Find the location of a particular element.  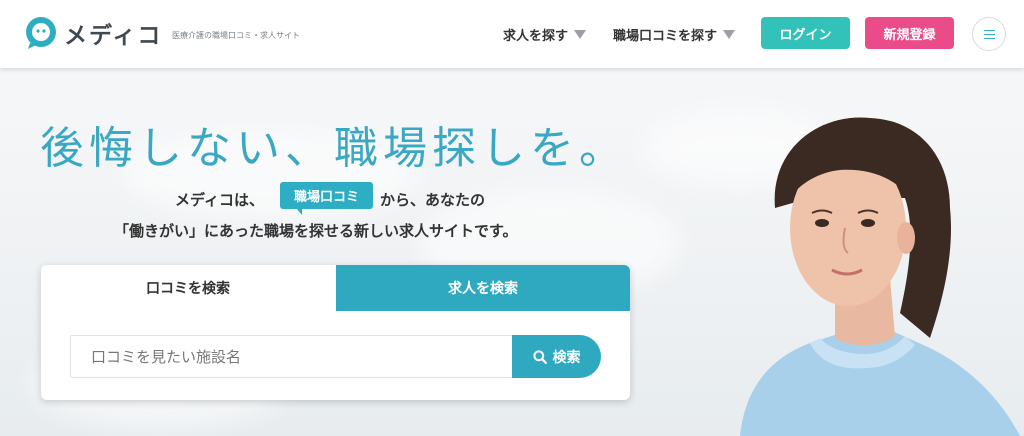

nav-find-reviews-label: 職場口コミを探す is located at coordinates (665, 36).